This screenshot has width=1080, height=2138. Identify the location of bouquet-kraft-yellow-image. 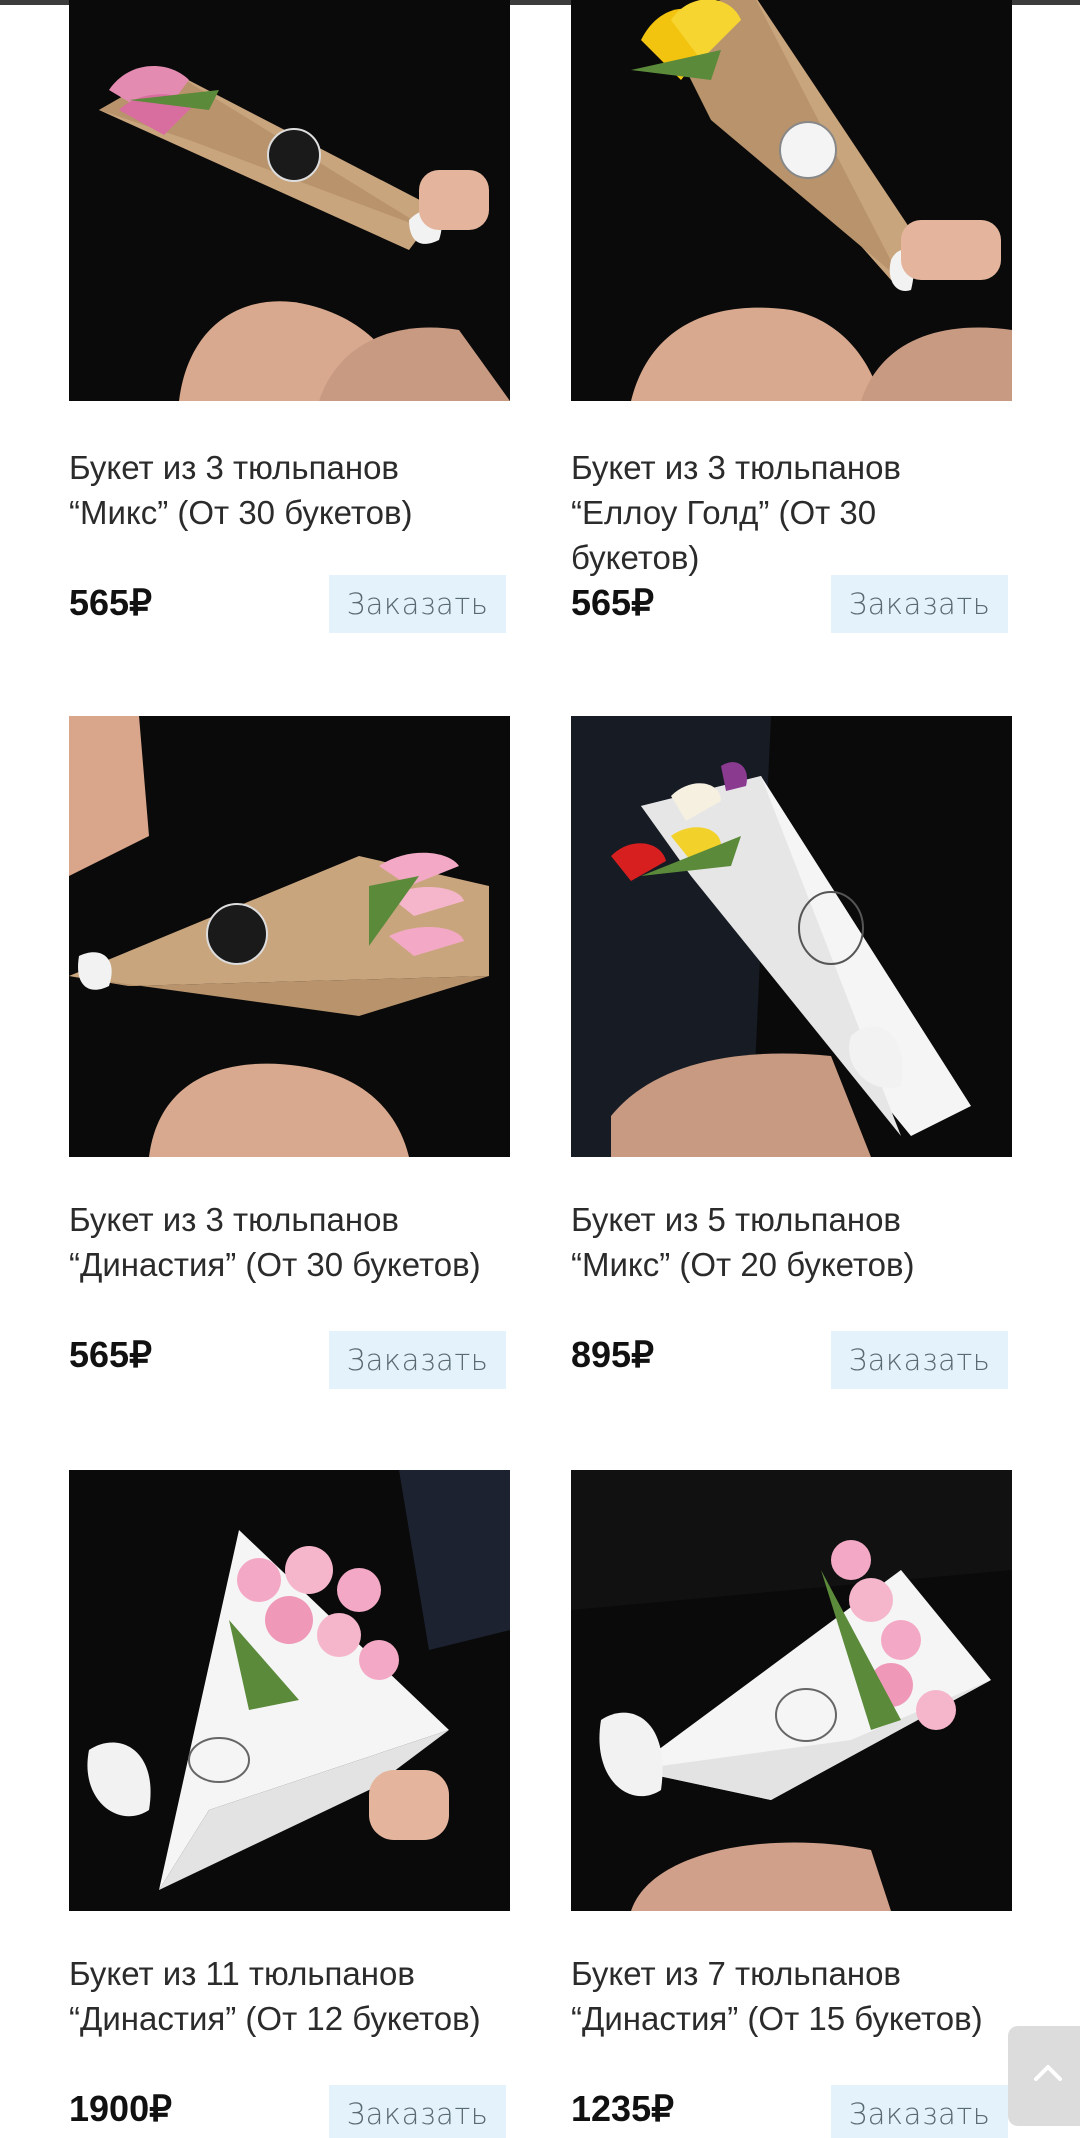
(791, 200).